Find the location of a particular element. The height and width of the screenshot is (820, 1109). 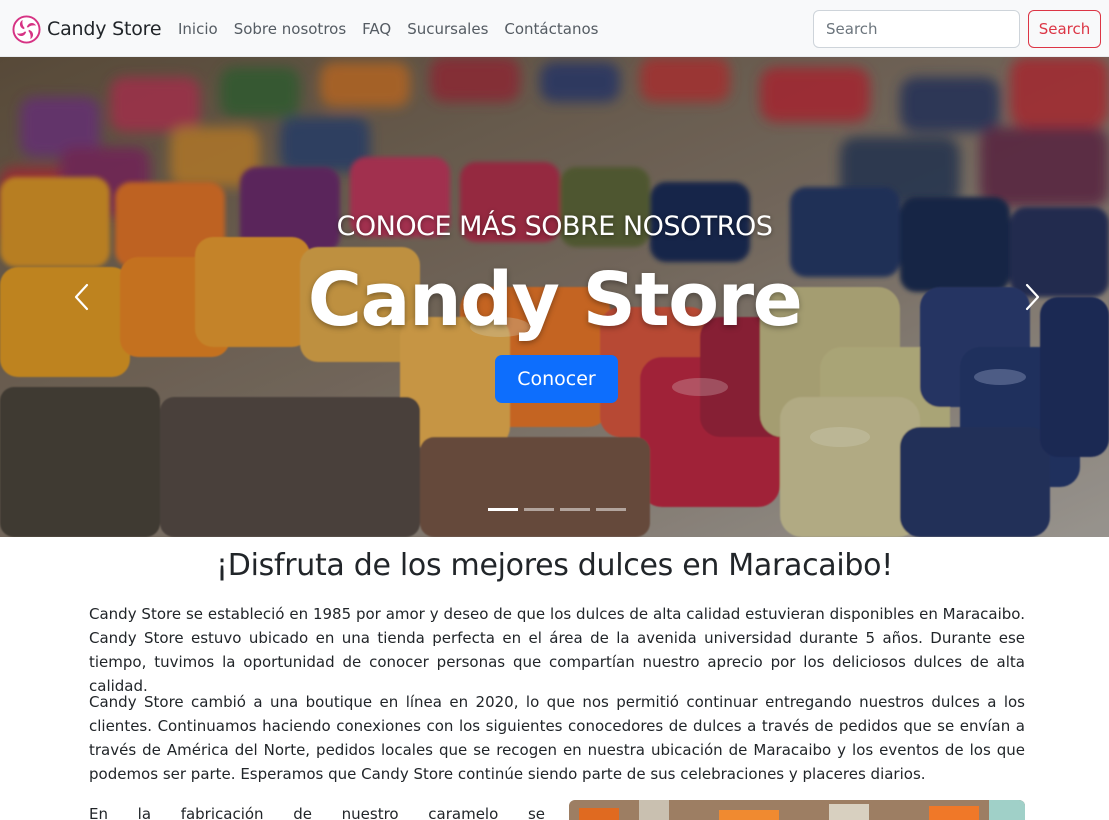

hero-subtitle: CONOCE MÁS SOBRE NOSOTROS is located at coordinates (554, 226).